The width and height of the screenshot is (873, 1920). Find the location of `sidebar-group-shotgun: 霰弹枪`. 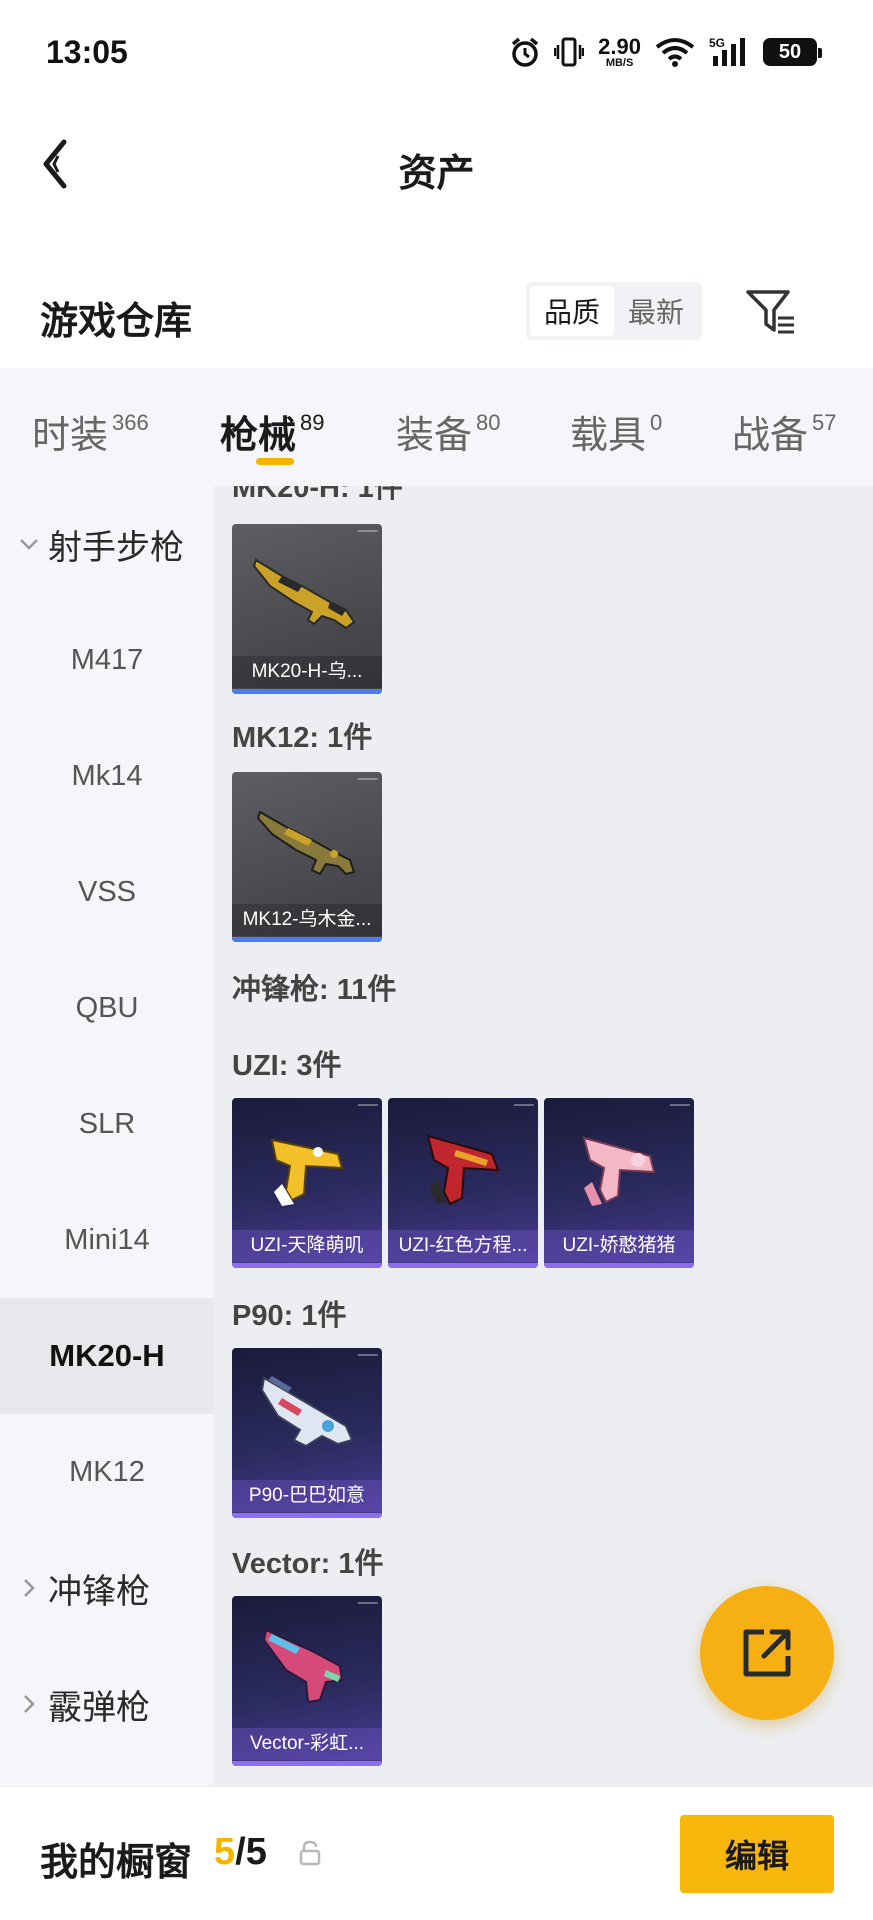

sidebar-group-shotgun: 霰弹枪 is located at coordinates (107, 1704).